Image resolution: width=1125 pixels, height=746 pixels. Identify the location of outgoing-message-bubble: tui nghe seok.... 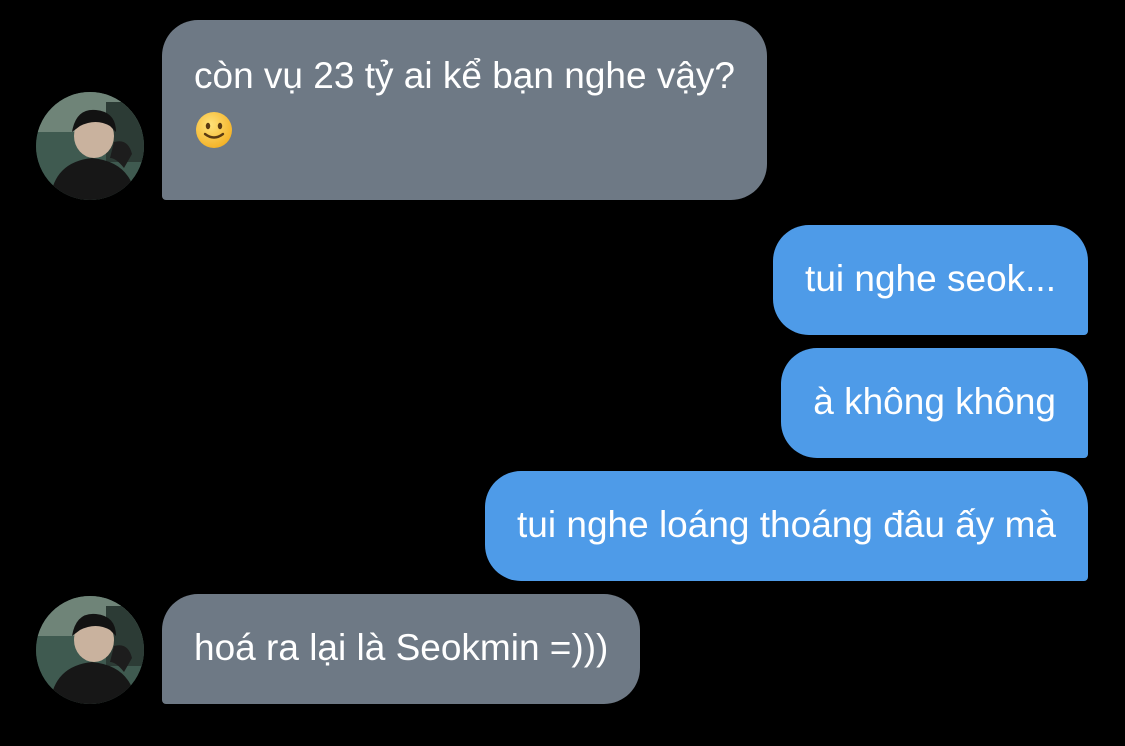
(930, 280).